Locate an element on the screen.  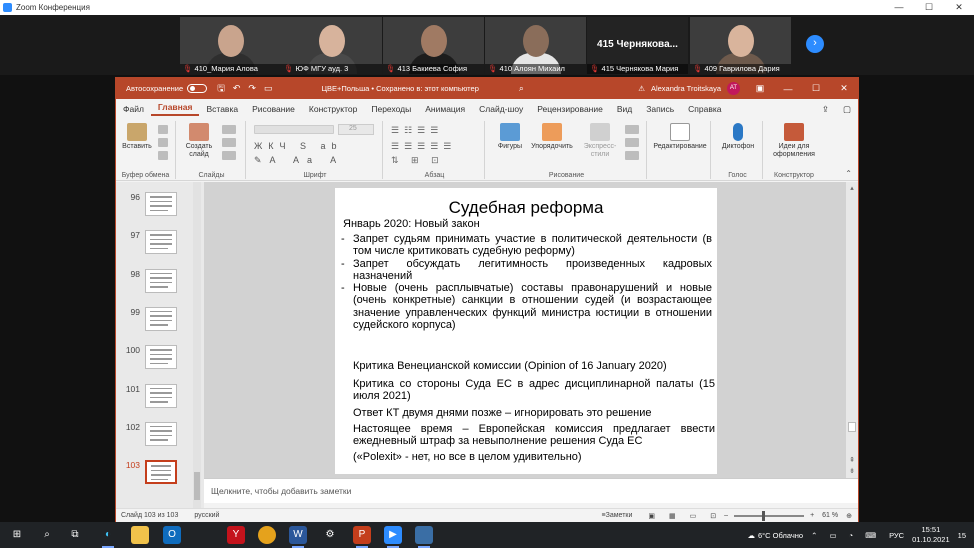
slide-thumbnail: 97 is located at coordinates (160, 246).